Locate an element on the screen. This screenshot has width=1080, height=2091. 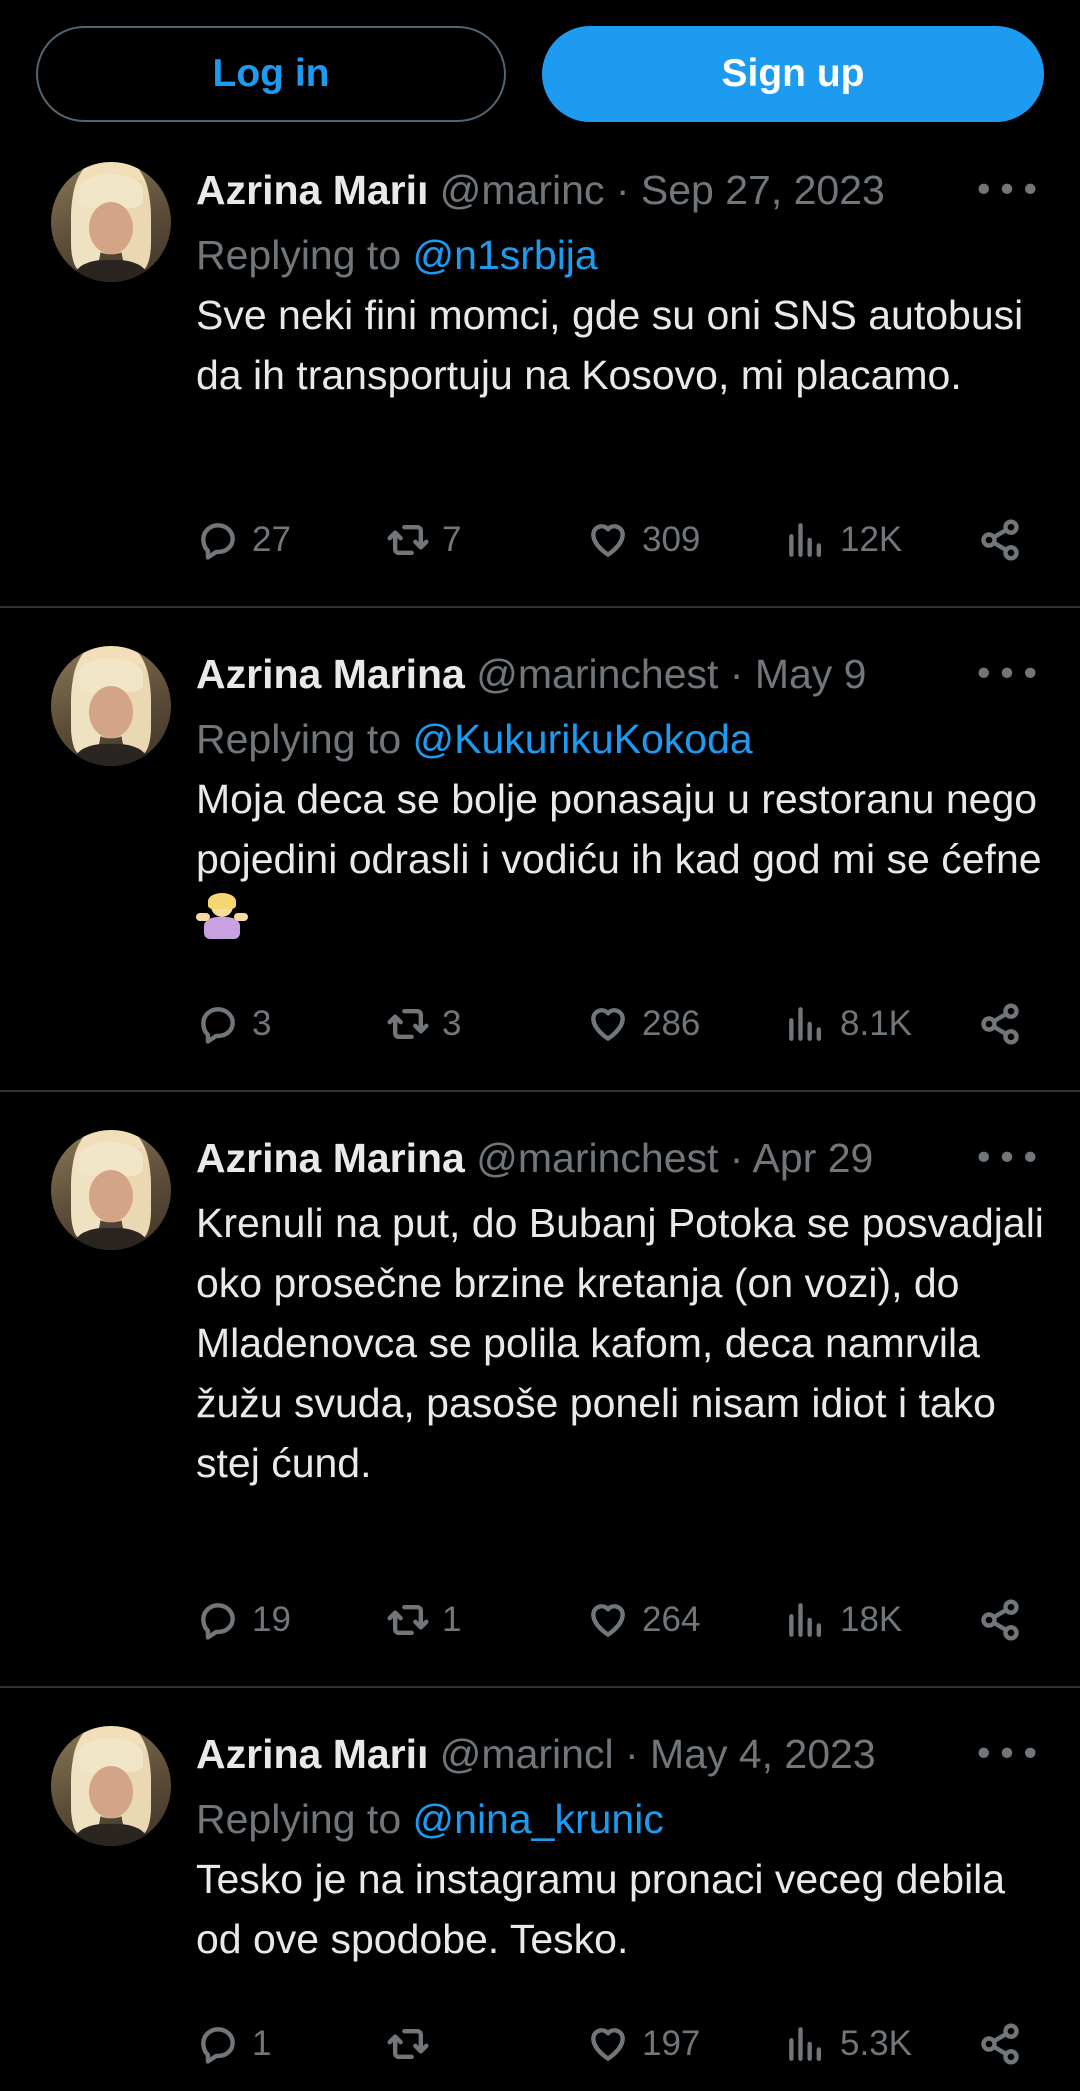
replying-to: Replying to @KukurikuKokoda is located at coordinates (474, 739).